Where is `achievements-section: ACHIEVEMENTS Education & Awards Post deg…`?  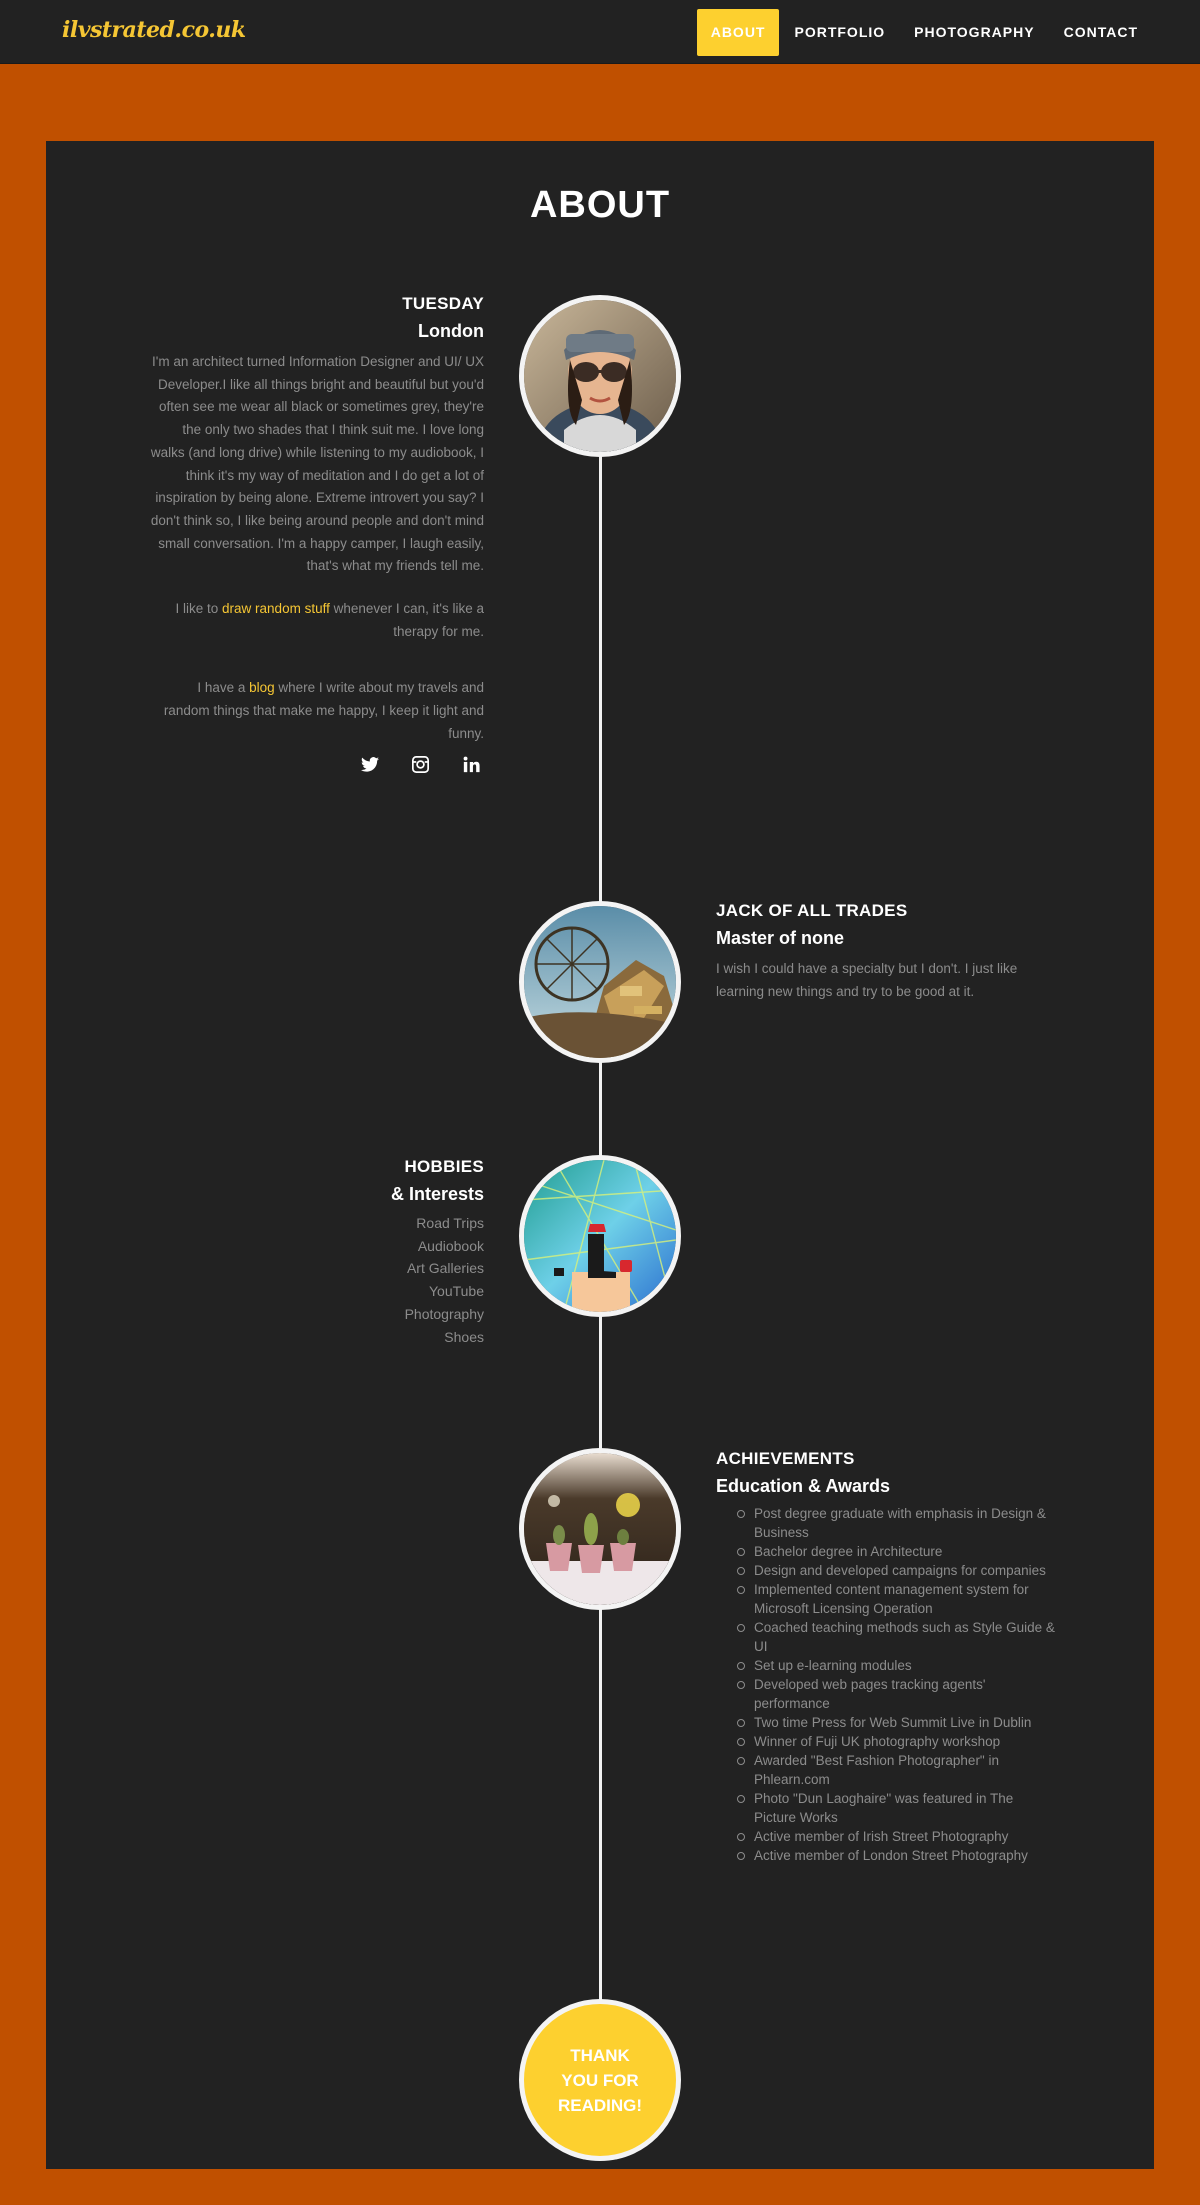
achievements-section: ACHIEVEMENTS Education & Awards Post deg… is located at coordinates (886, 1655).